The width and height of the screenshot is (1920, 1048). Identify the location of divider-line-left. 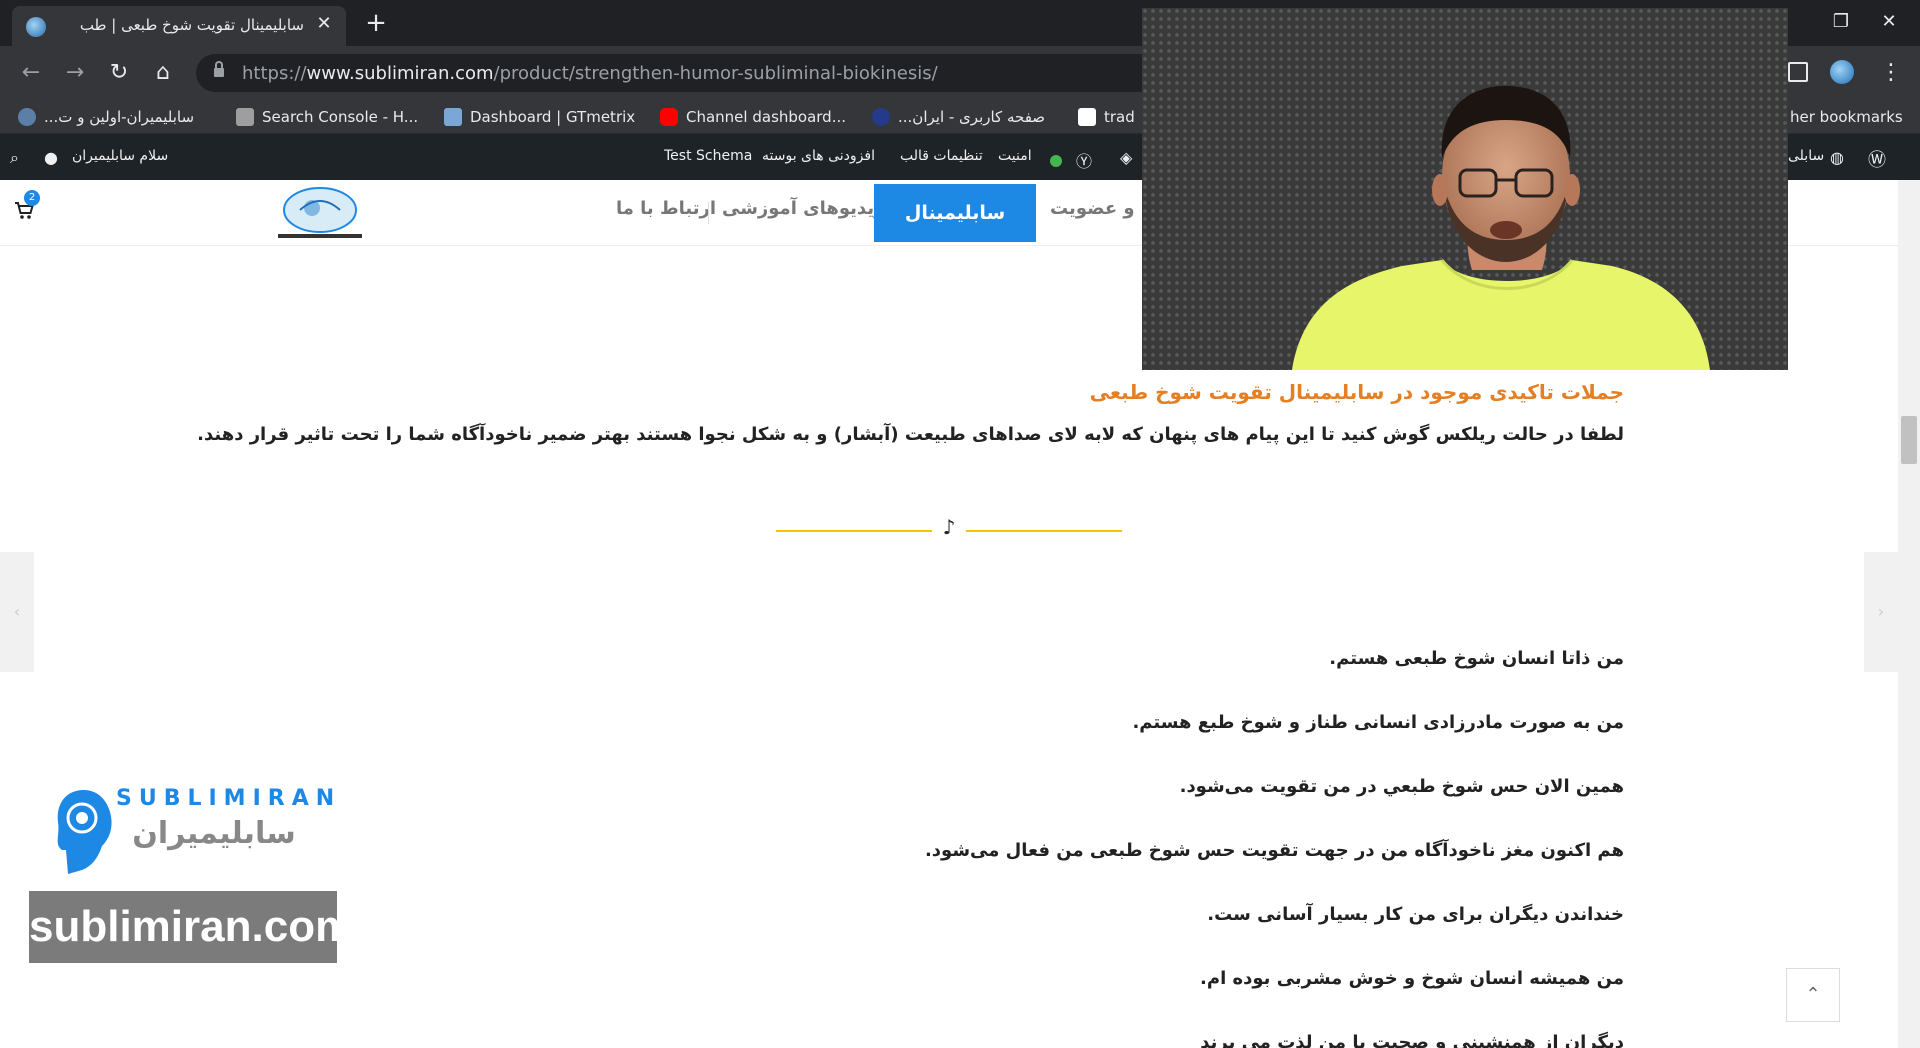
(854, 531).